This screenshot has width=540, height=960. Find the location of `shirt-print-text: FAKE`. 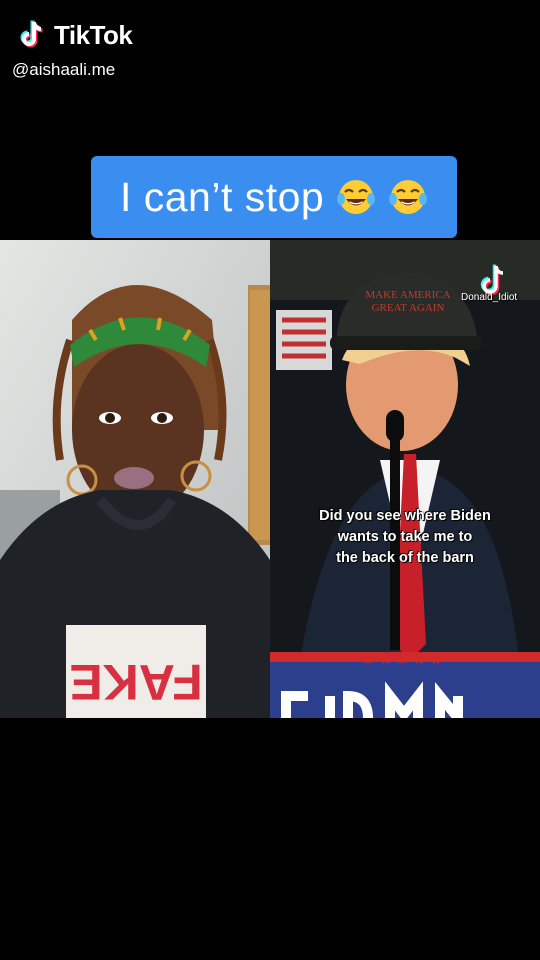

shirt-print-text: FAKE is located at coordinates (135, 682).